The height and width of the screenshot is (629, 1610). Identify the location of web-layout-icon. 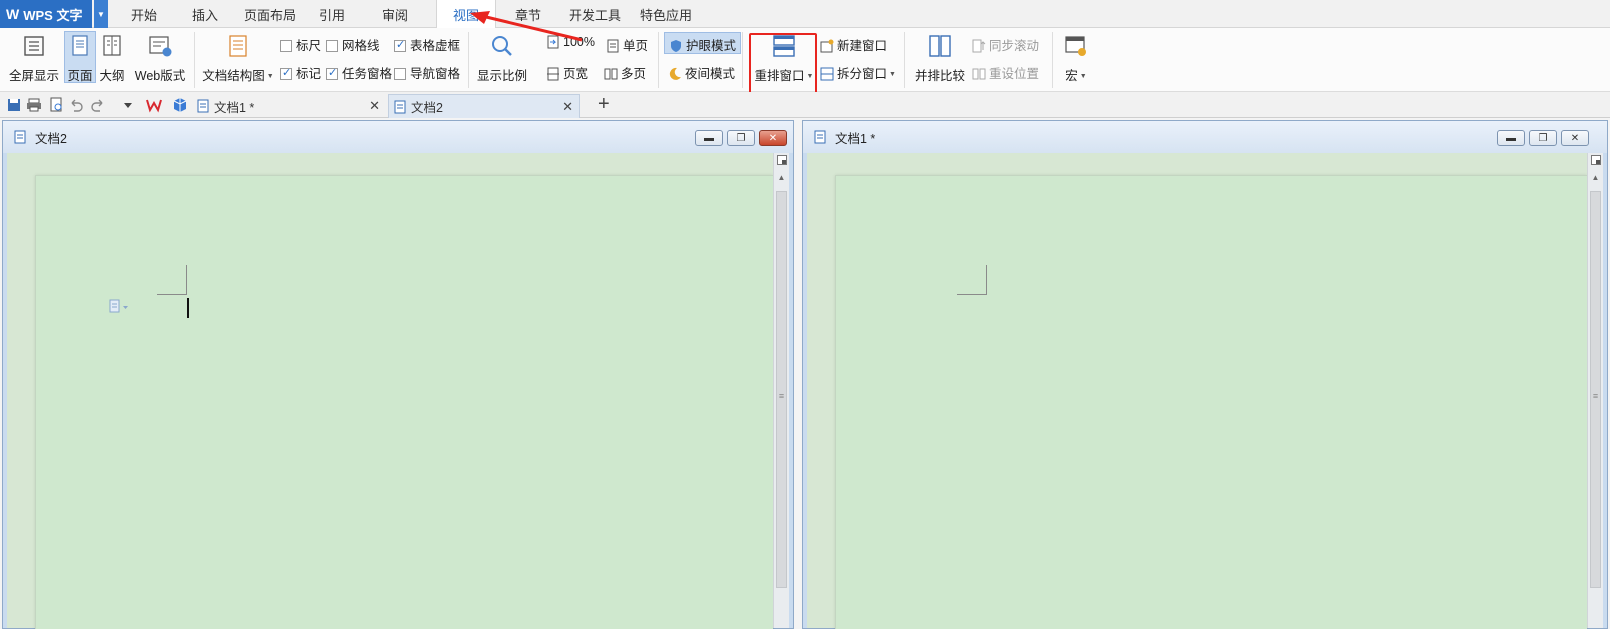
(160, 46).